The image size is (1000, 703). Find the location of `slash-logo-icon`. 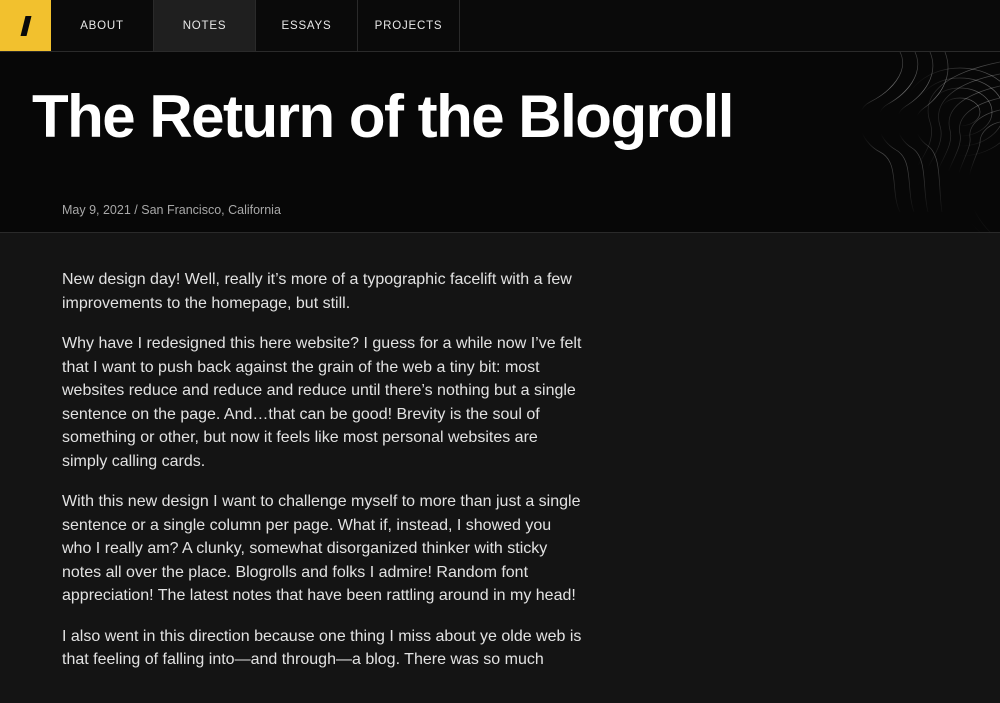

slash-logo-icon is located at coordinates (25, 25).